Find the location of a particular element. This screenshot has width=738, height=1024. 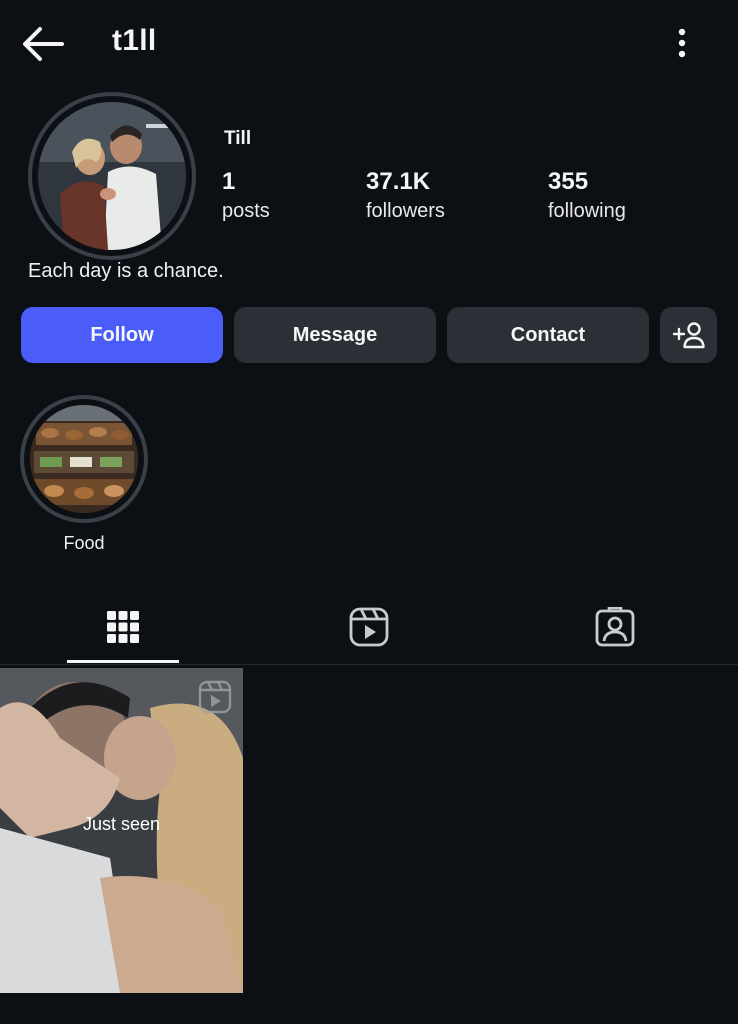

message-button: Message is located at coordinates (335, 335).